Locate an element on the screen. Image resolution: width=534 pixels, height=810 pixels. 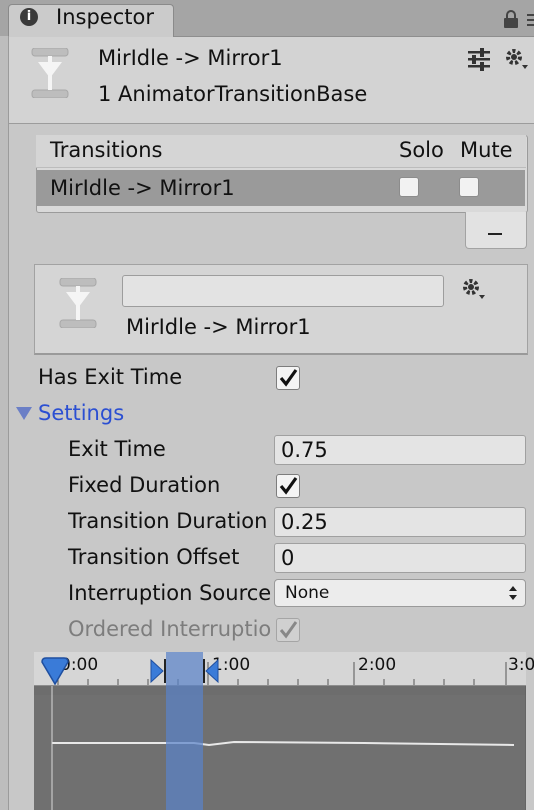
timeline-track is located at coordinates (280, 747).